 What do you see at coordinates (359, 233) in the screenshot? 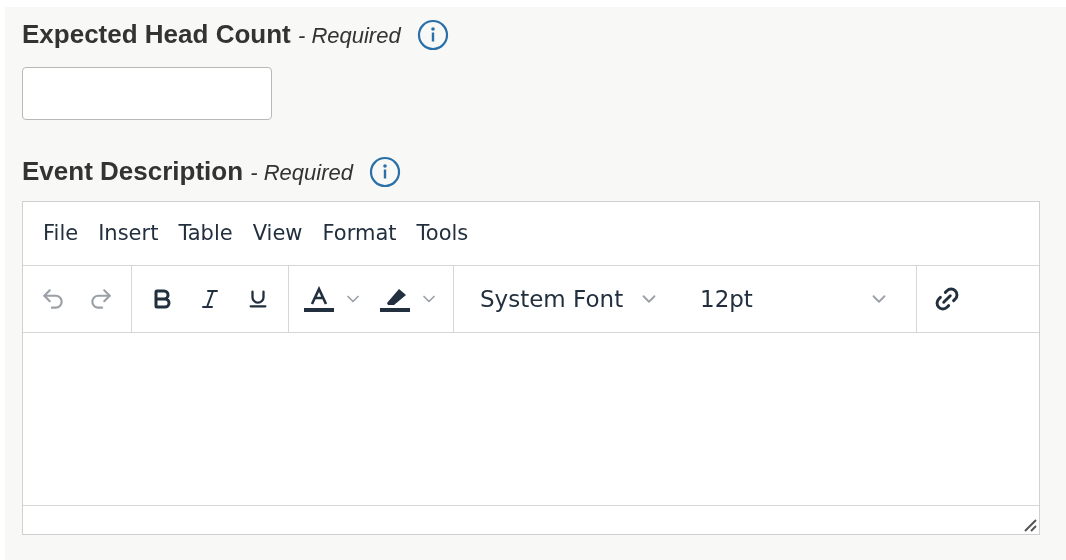
I see `menu-item: Format` at bounding box center [359, 233].